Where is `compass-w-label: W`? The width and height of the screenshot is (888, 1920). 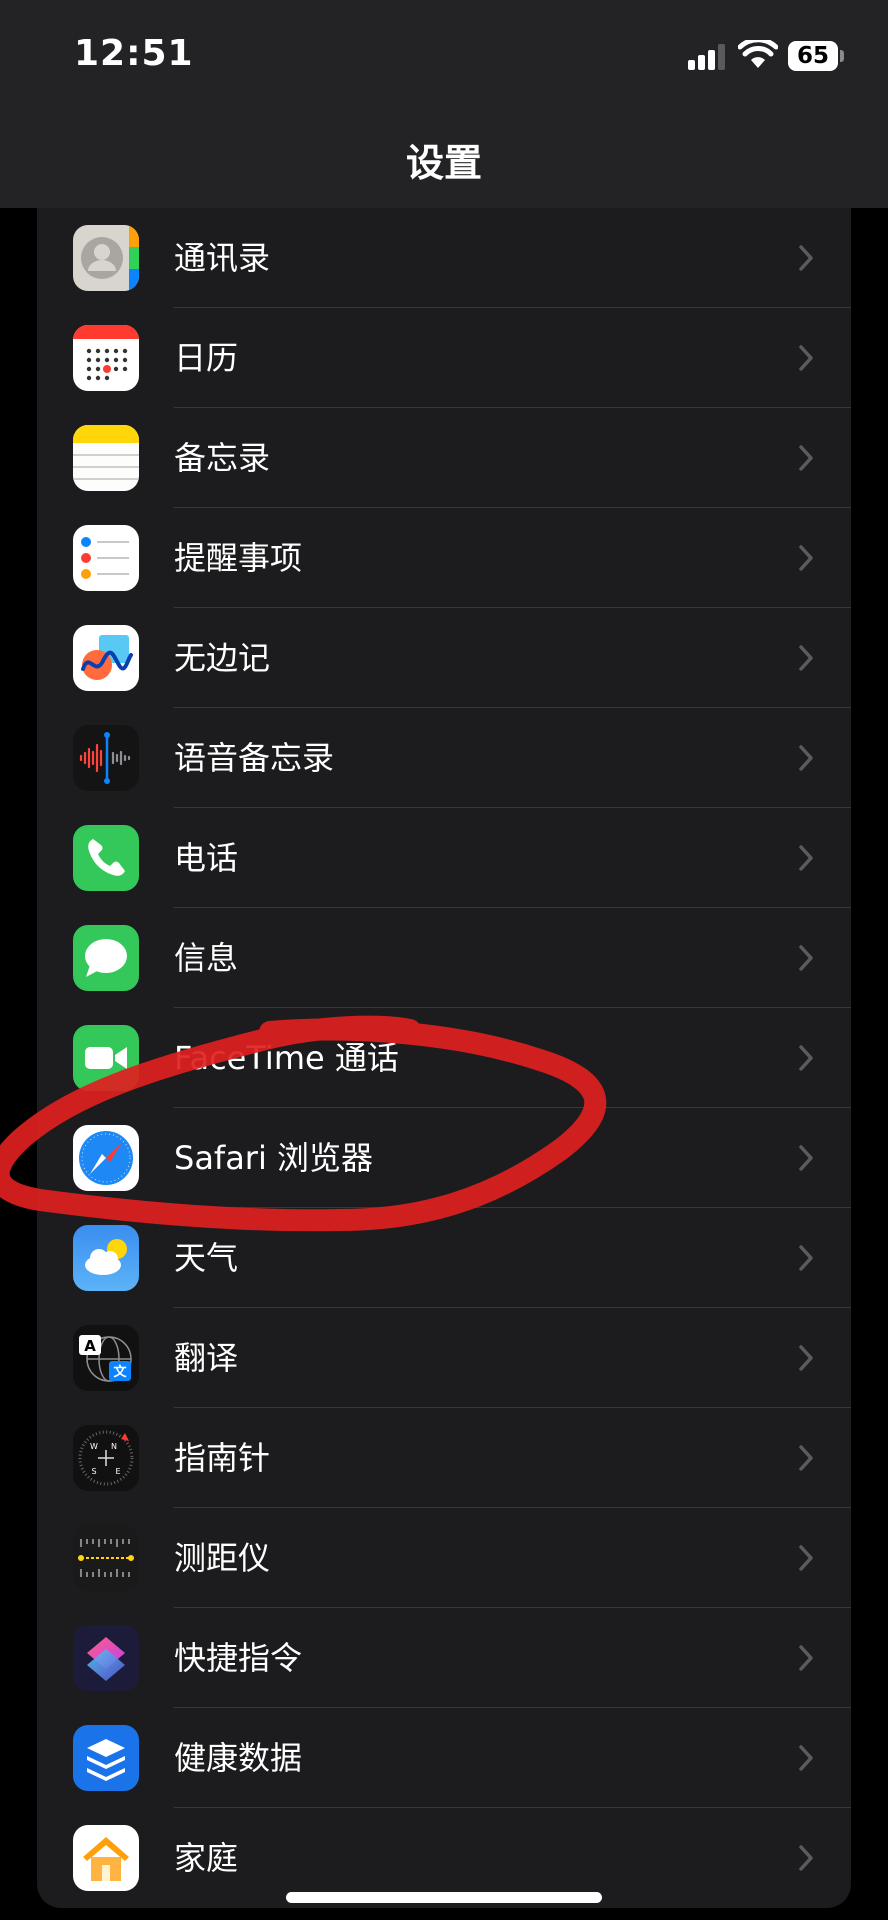
compass-w-label: W is located at coordinates (94, 1446).